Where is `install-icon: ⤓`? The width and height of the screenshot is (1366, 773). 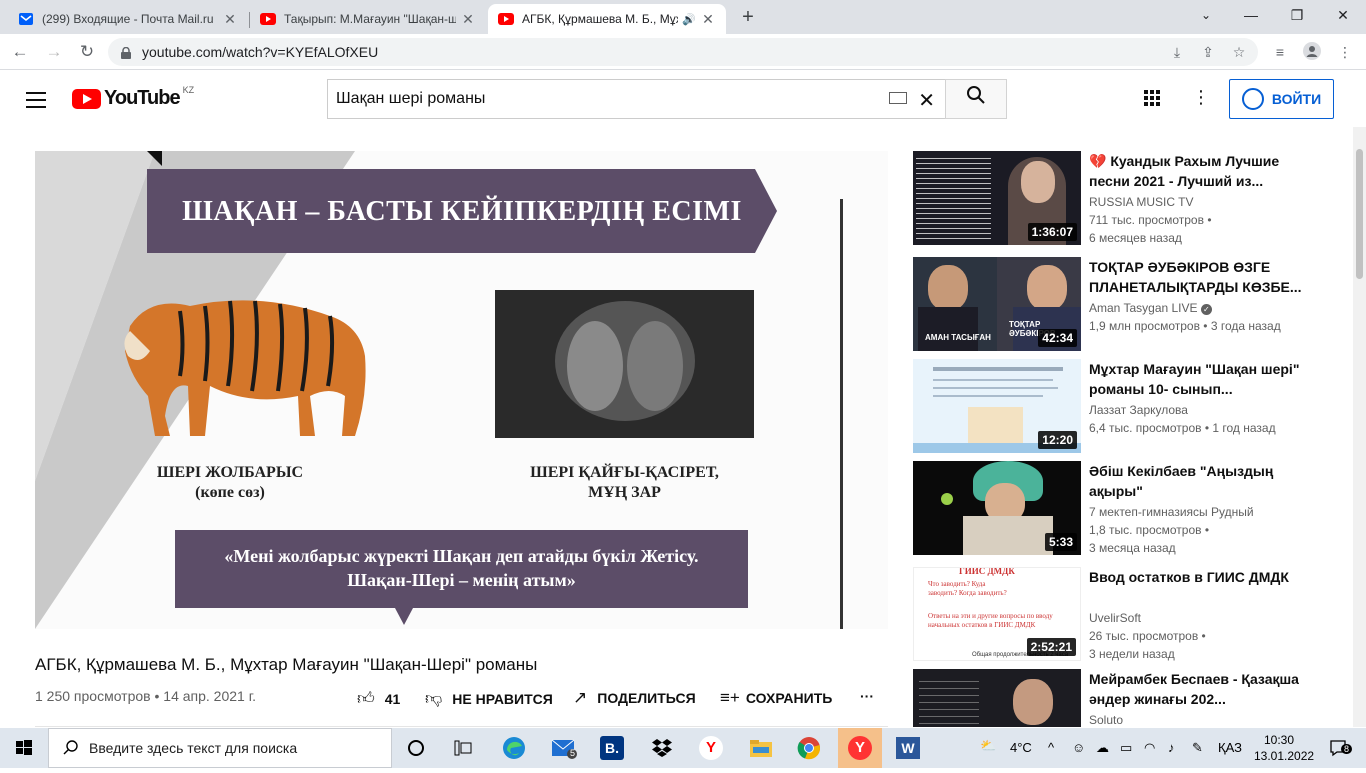 install-icon: ⤓ is located at coordinates (1177, 52).